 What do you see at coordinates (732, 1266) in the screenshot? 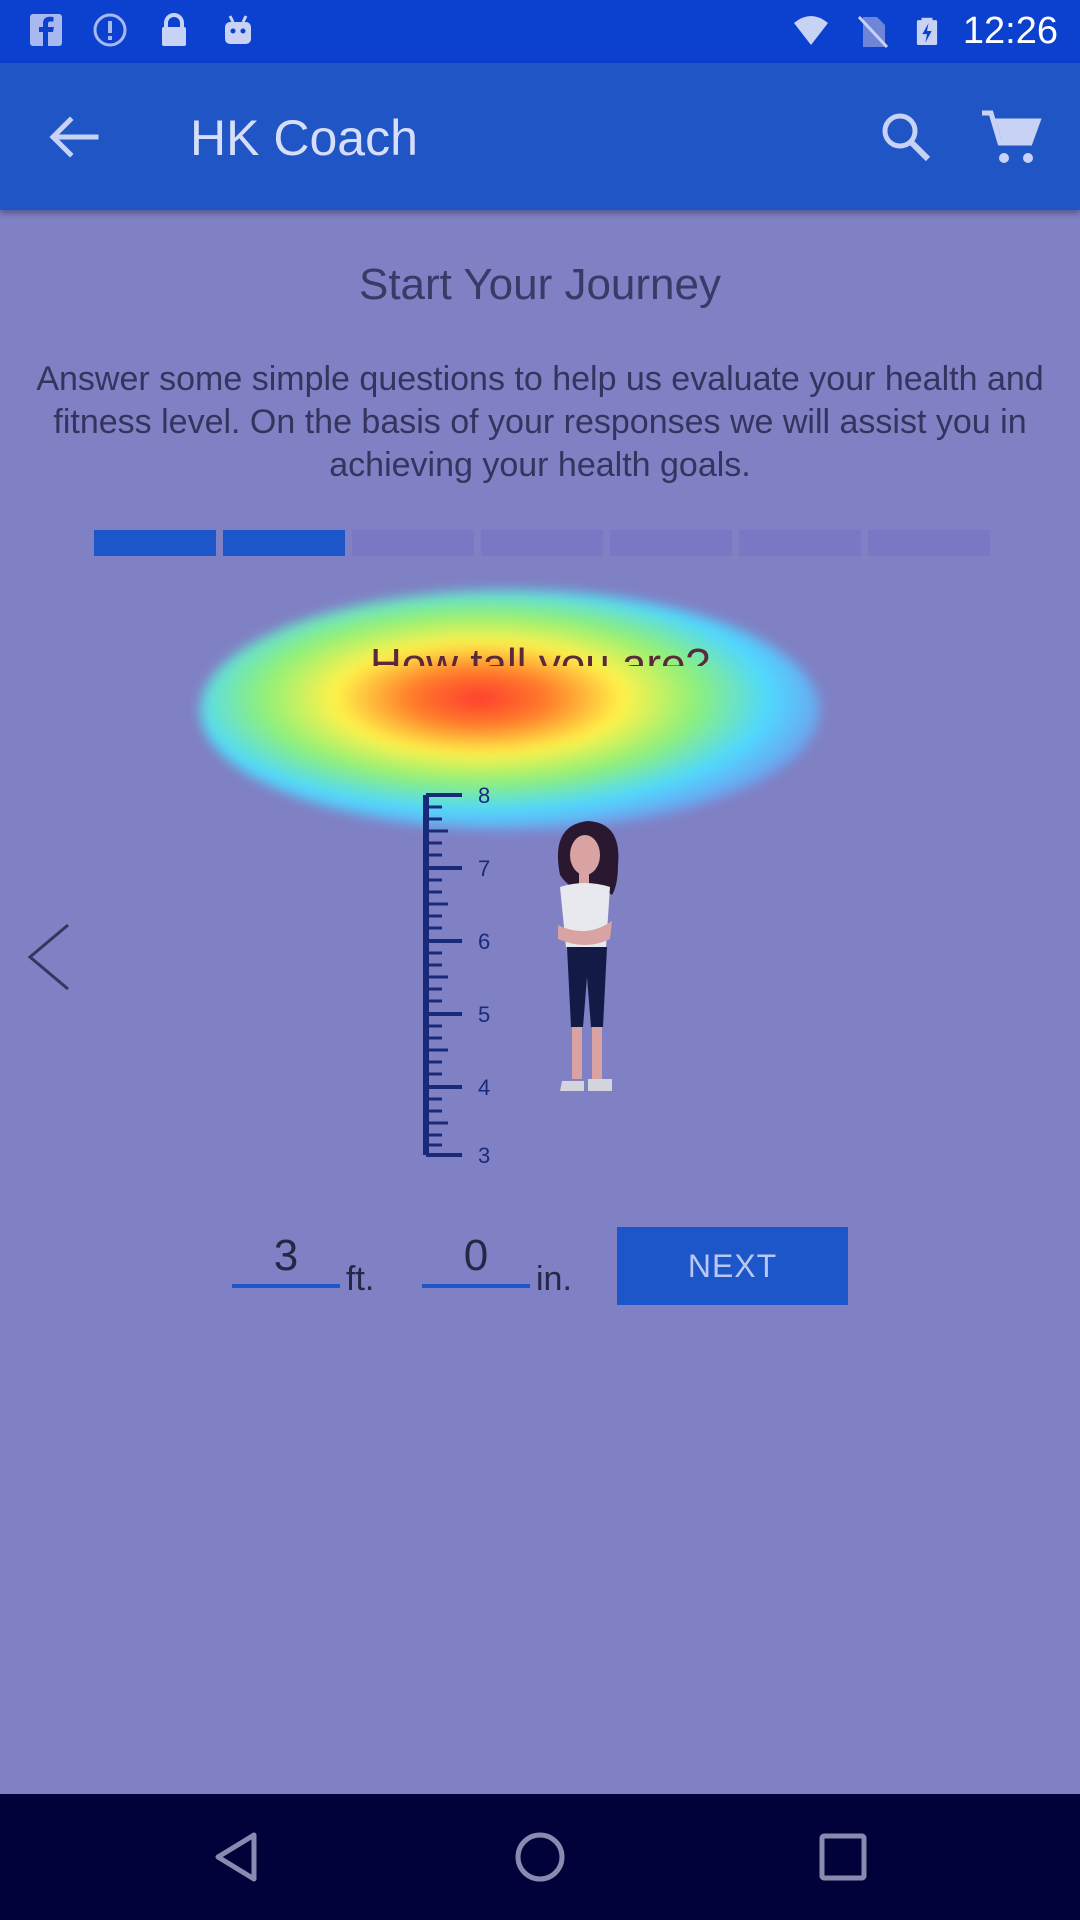
I see `next-button: NEXT` at bounding box center [732, 1266].